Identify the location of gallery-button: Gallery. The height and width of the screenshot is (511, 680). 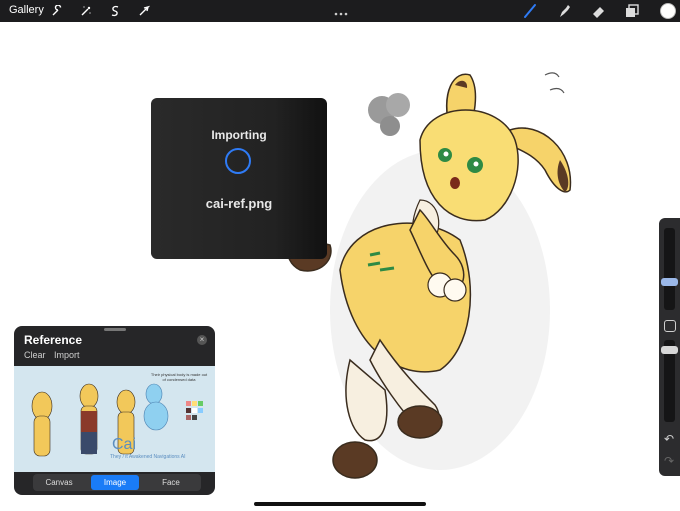
(26, 10).